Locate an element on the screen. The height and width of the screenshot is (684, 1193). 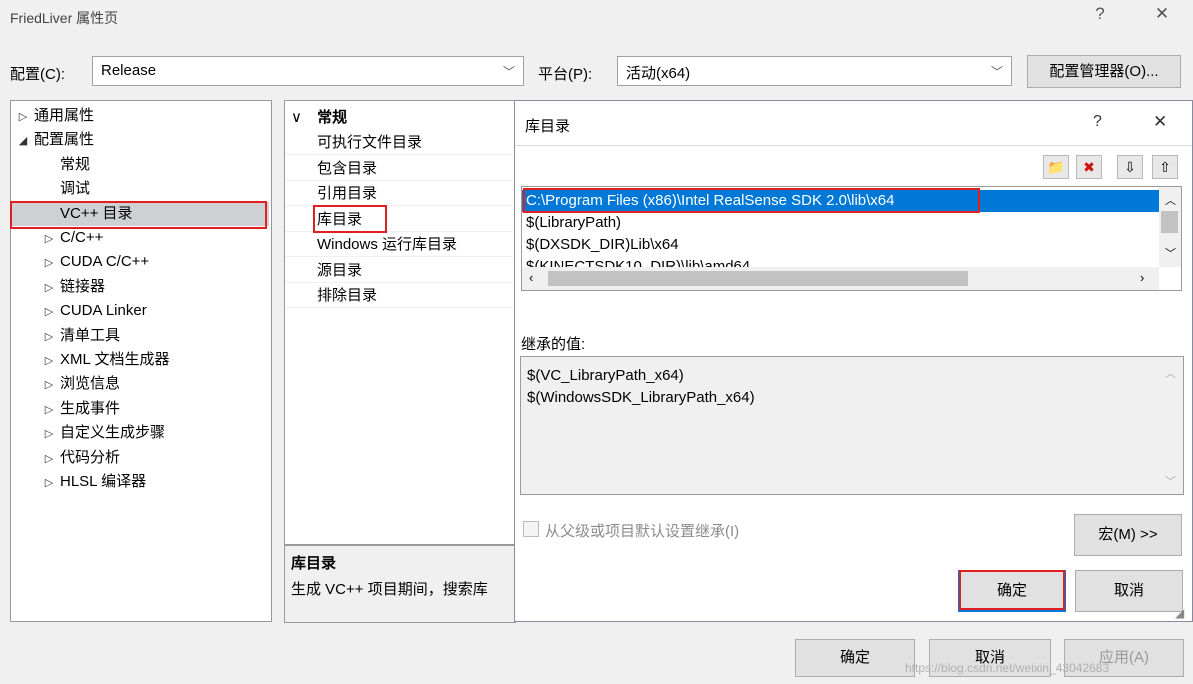
tree-item: ▷ HLSL 编译器 is located at coordinates (140, 482).